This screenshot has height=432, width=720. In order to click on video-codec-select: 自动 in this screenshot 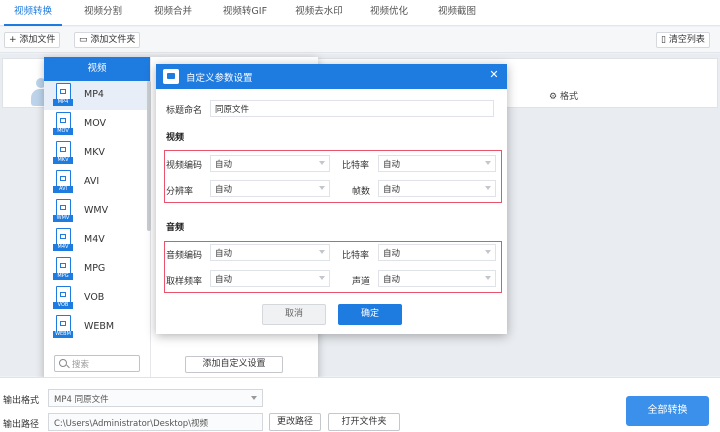, I will do `click(270, 163)`.